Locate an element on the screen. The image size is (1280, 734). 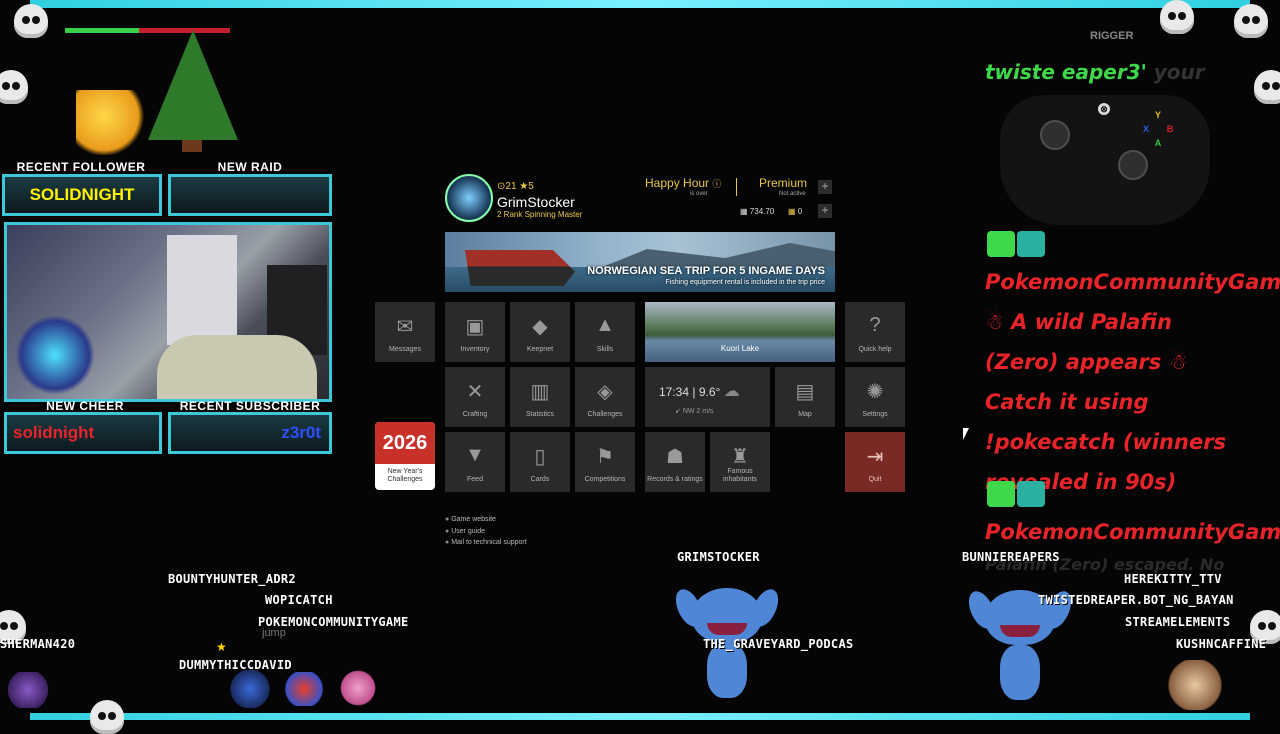
bucket-icon: ▼ is located at coordinates (475, 455).